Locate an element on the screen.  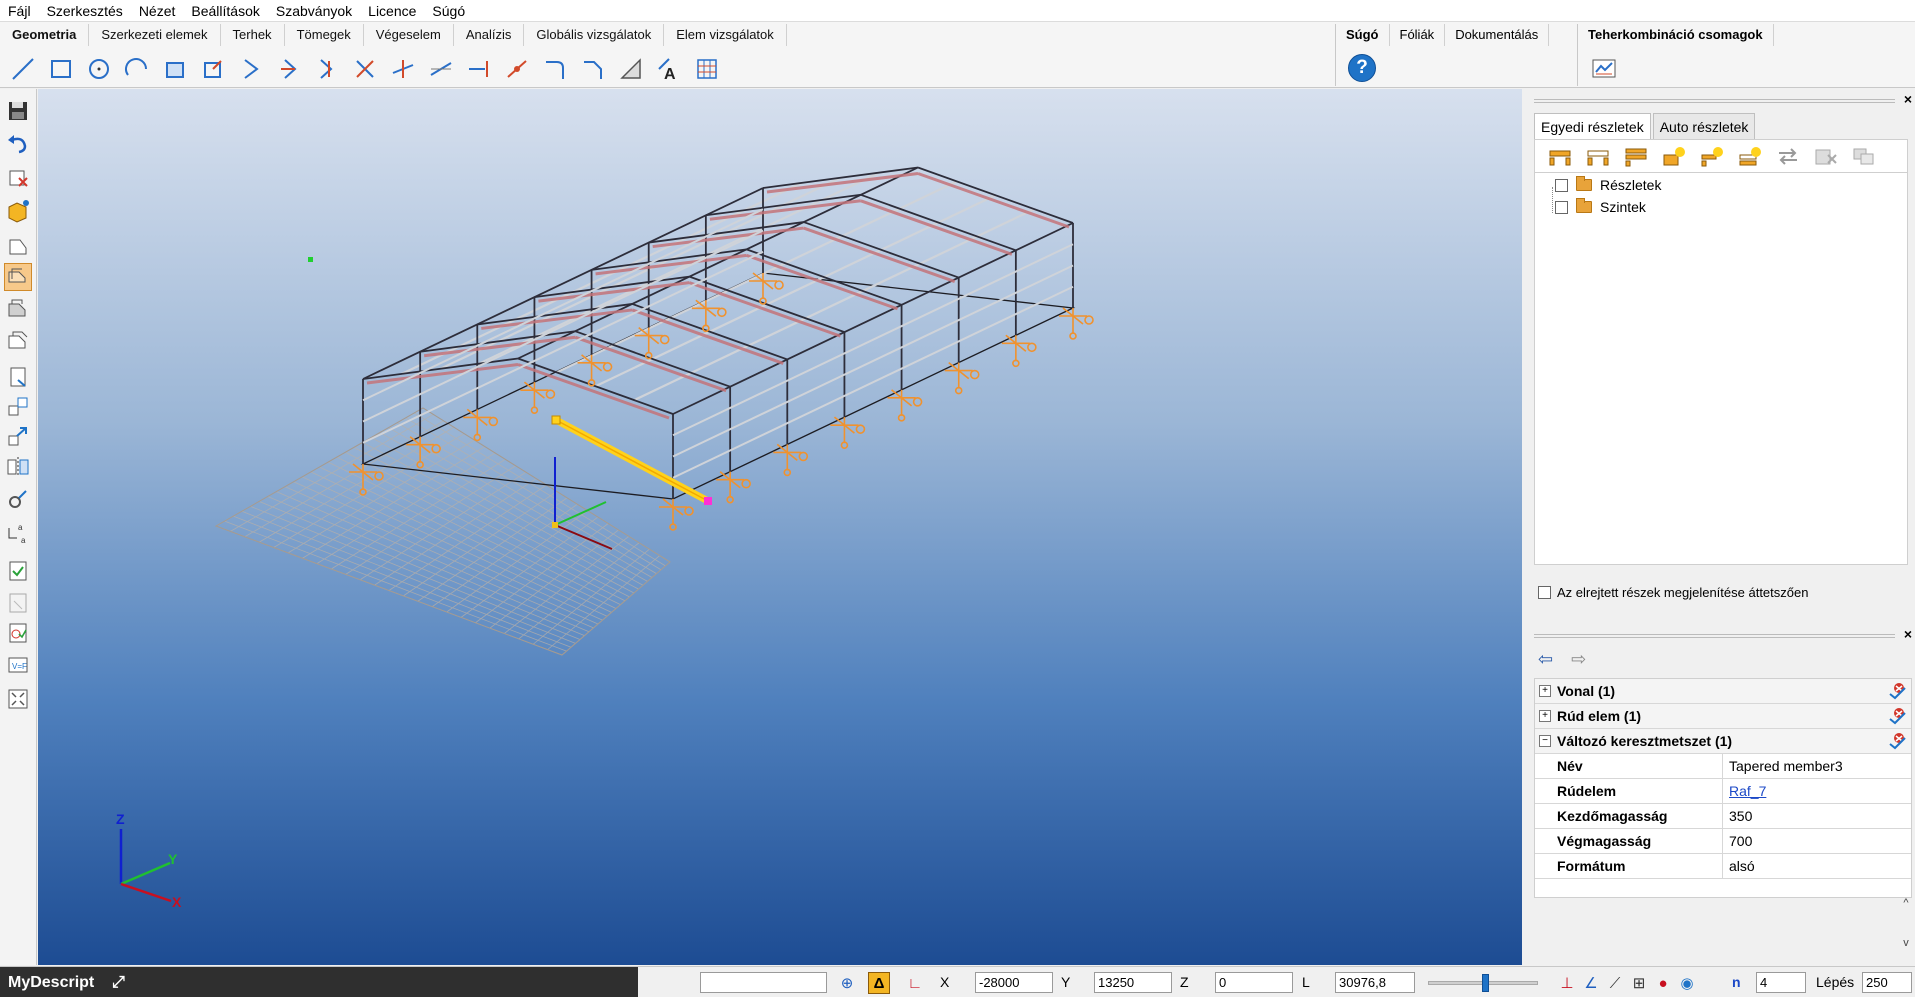
color-wheel-icon: ● is located at coordinates (1663, 983).